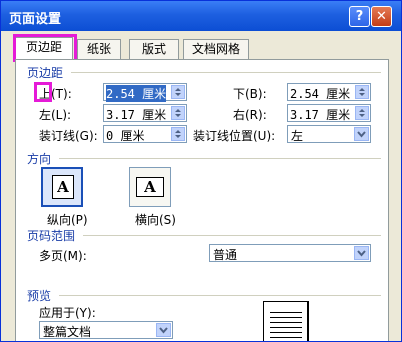  I want to click on portrait-label: 纵向(P), so click(67, 220).